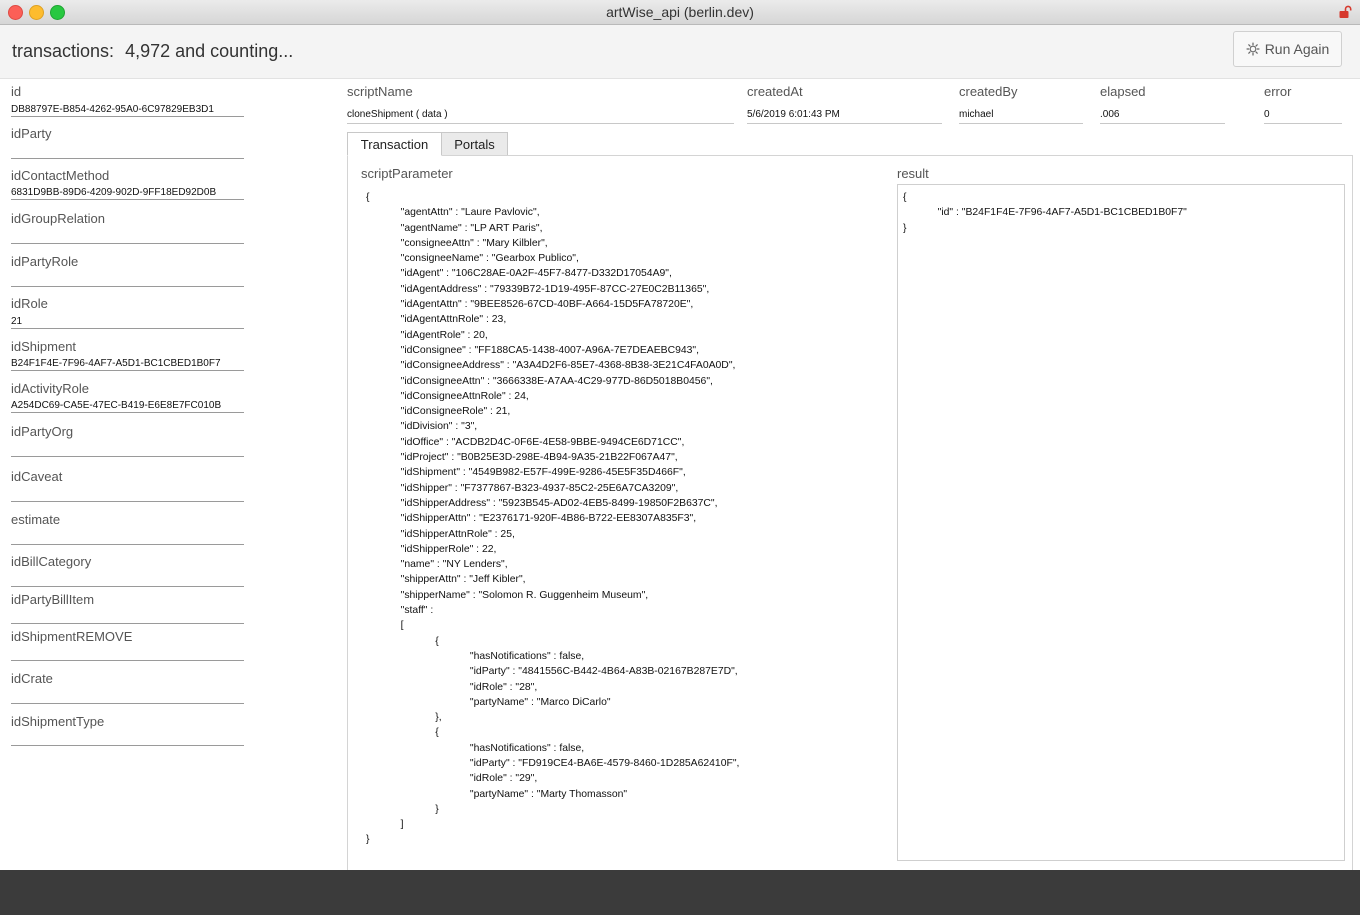 This screenshot has width=1360, height=915. What do you see at coordinates (540, 116) in the screenshot?
I see `scriptname-field: cloneShipment ( data )` at bounding box center [540, 116].